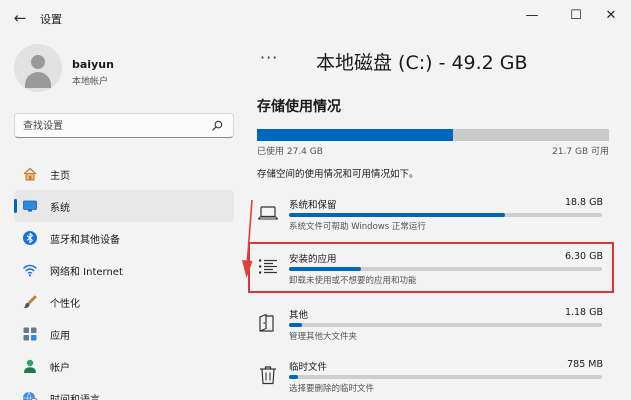  Describe the element at coordinates (124, 270) in the screenshot. I see `sidebar-item-network: 网络和 Internet` at that location.